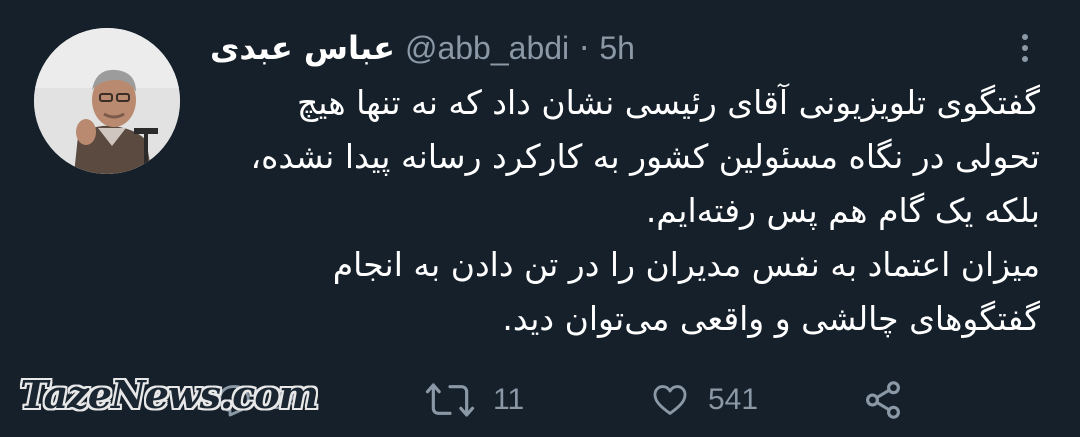  What do you see at coordinates (617, 48) in the screenshot?
I see `tweet-timestamp: 5h` at bounding box center [617, 48].